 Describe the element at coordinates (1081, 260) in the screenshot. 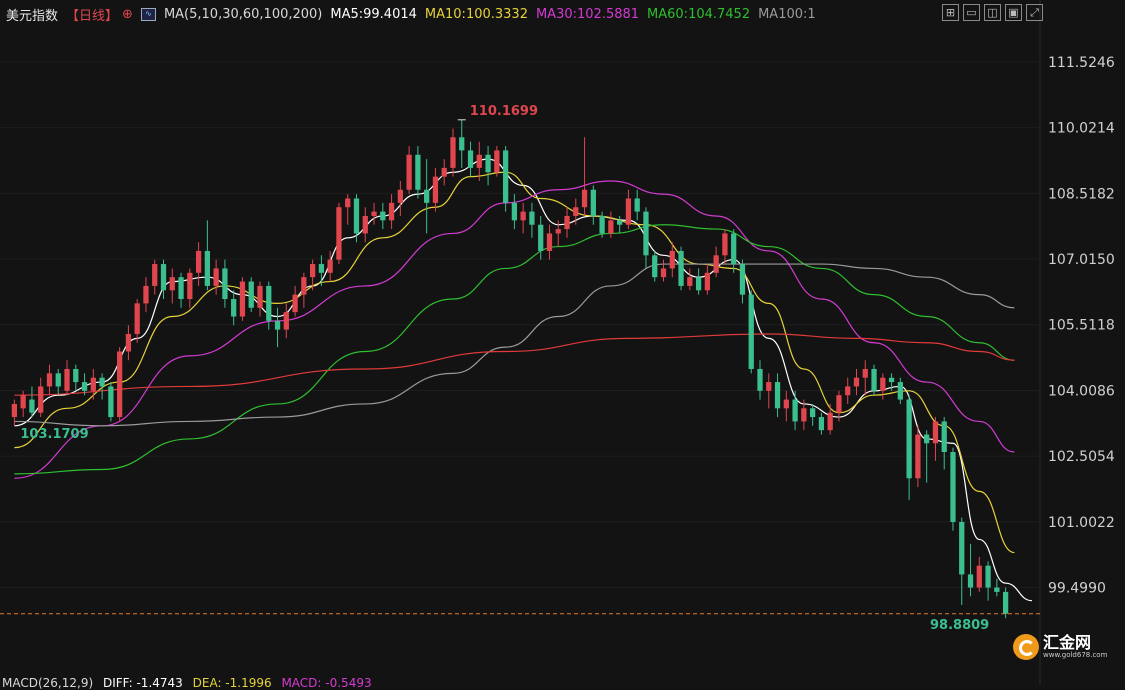

I see `y-tick-label: 107.0150` at that location.